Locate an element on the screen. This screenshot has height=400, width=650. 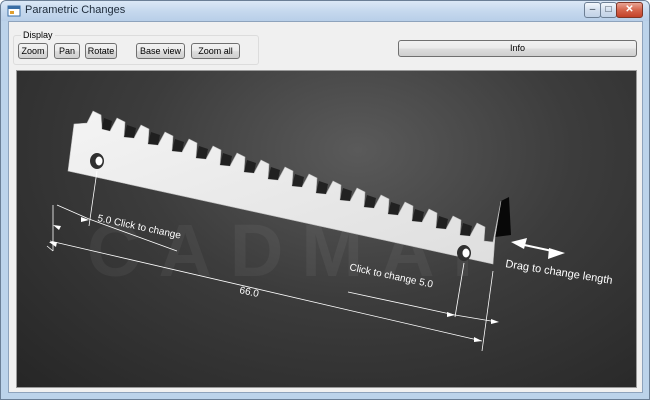
base-view-button: Base view is located at coordinates (160, 51).